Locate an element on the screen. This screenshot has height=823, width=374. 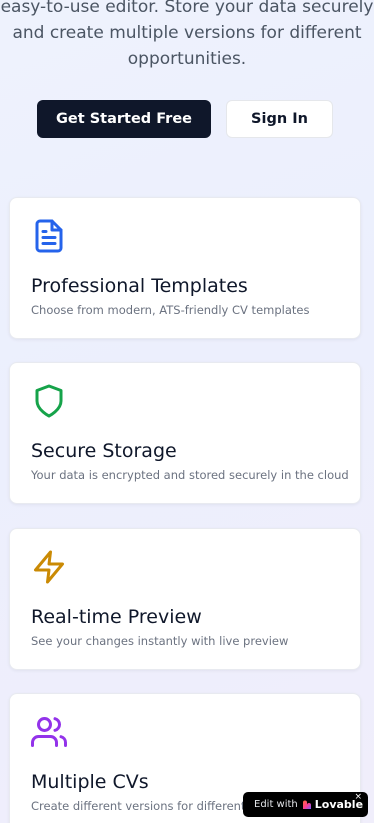
edit-with-label: Edit with is located at coordinates (276, 804).